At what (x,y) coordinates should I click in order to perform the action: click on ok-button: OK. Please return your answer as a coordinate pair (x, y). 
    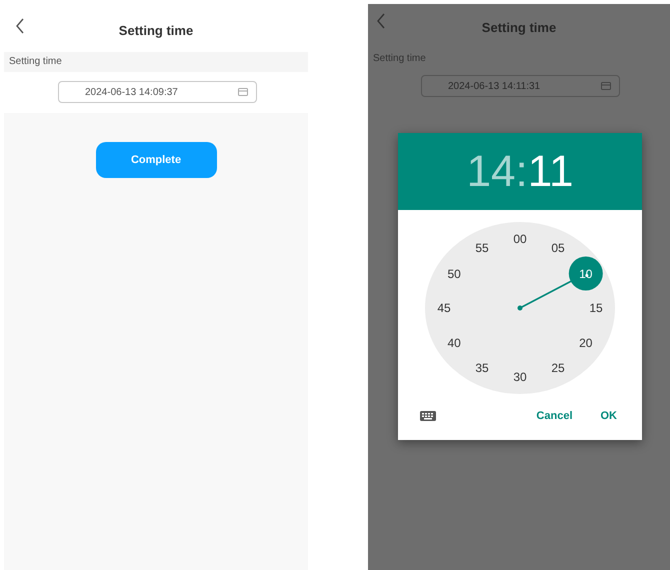
    Looking at the image, I should click on (608, 416).